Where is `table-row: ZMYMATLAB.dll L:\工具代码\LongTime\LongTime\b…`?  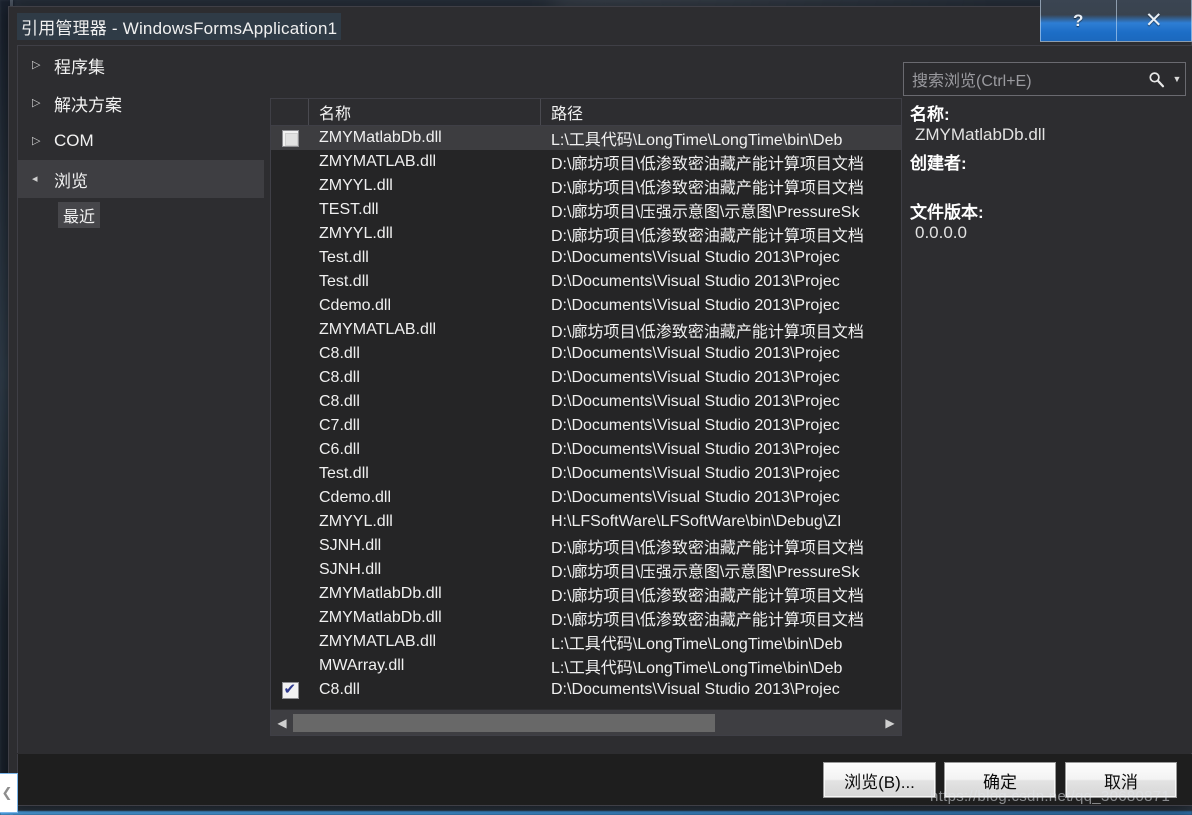 table-row: ZMYMATLAB.dll L:\工具代码\LongTime\LongTime\b… is located at coordinates (586, 642).